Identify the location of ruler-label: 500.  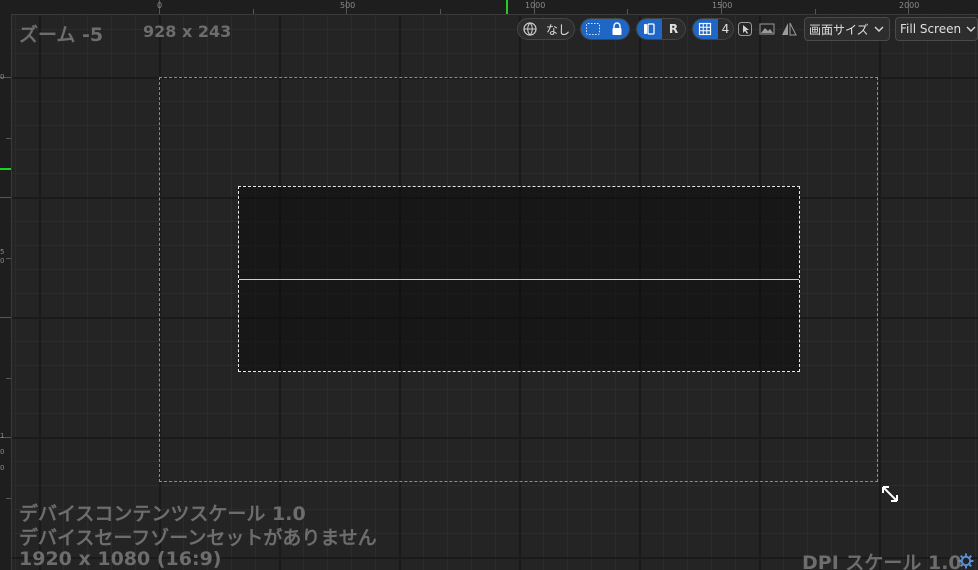
(348, 5).